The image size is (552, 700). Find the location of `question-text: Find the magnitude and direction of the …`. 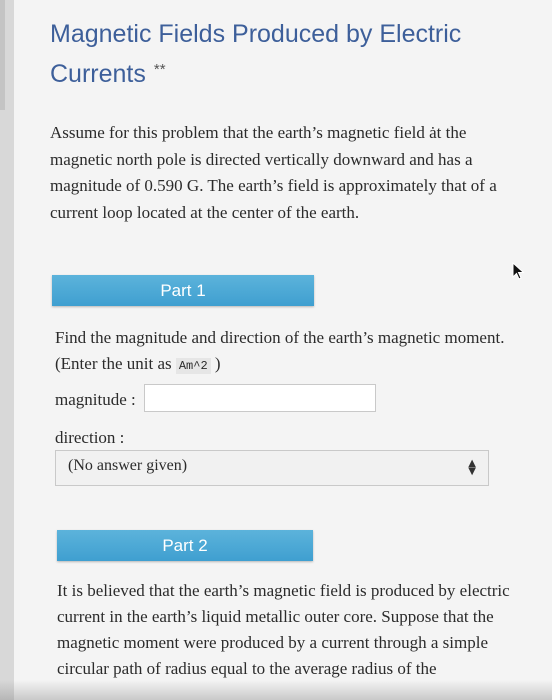

question-text: Find the magnitude and direction of the … is located at coordinates (280, 350).